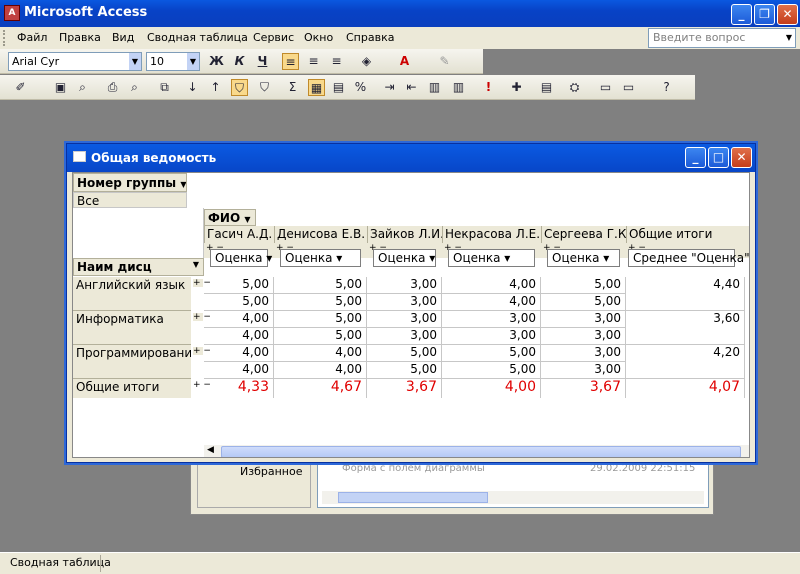 The image size is (800, 574). Describe the element at coordinates (80, 37) in the screenshot. I see `menu-edit: Правка` at that location.